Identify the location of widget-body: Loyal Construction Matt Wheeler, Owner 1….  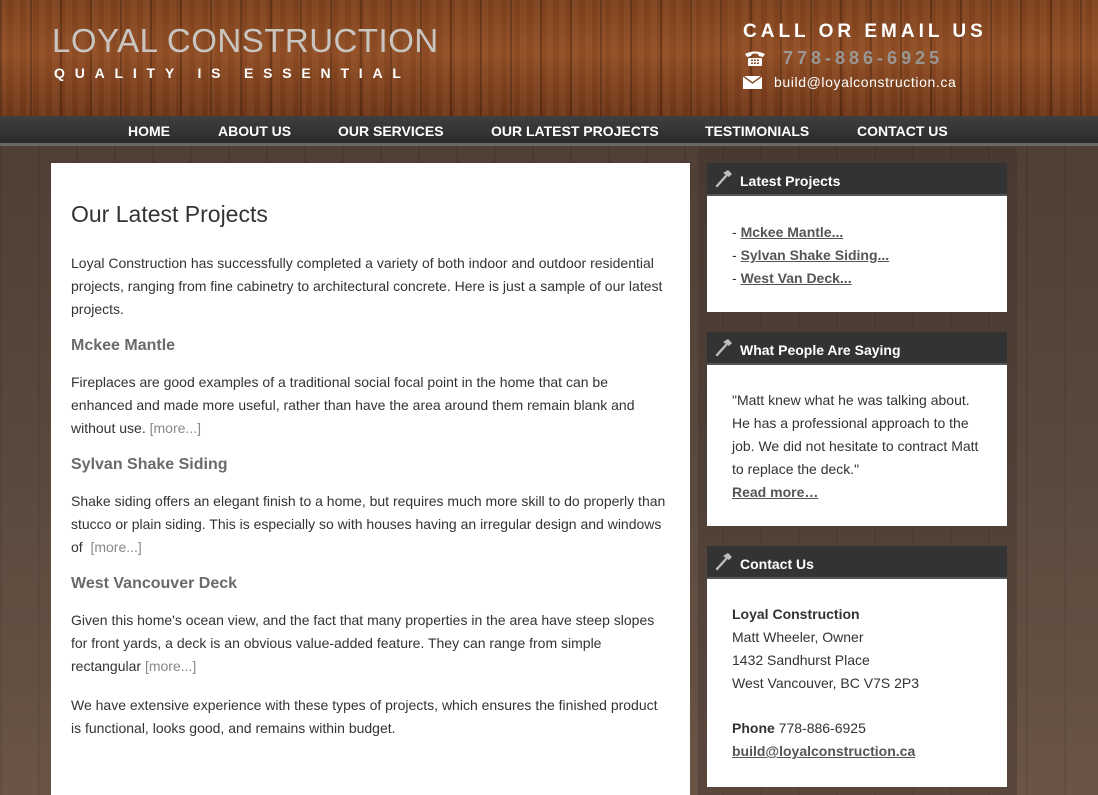
(857, 683).